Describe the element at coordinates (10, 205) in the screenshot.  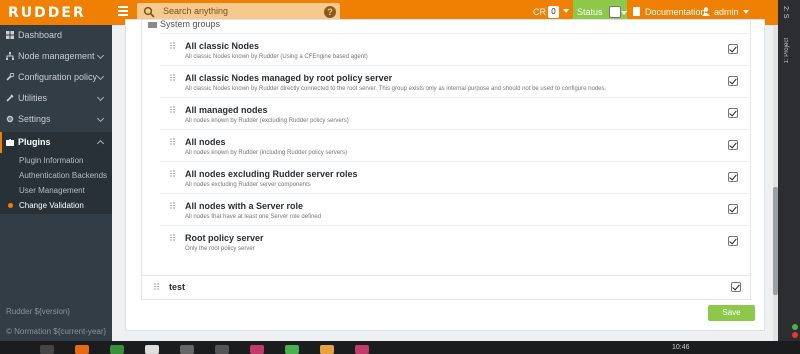
I see `active-dot-icon` at that location.